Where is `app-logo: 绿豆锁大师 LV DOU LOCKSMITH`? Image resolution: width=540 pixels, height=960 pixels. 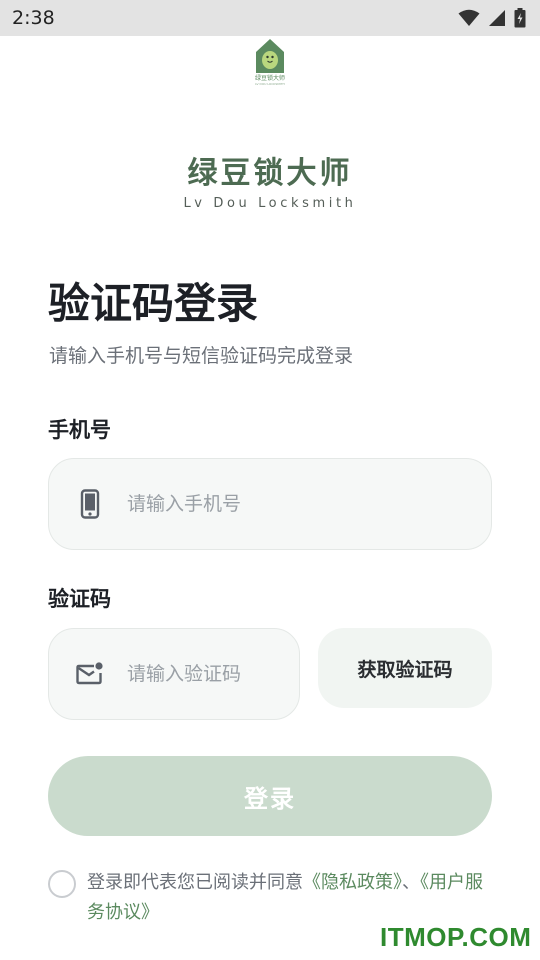
app-logo: 绿豆锁大师 LV DOU LOCKSMITH is located at coordinates (270, 66).